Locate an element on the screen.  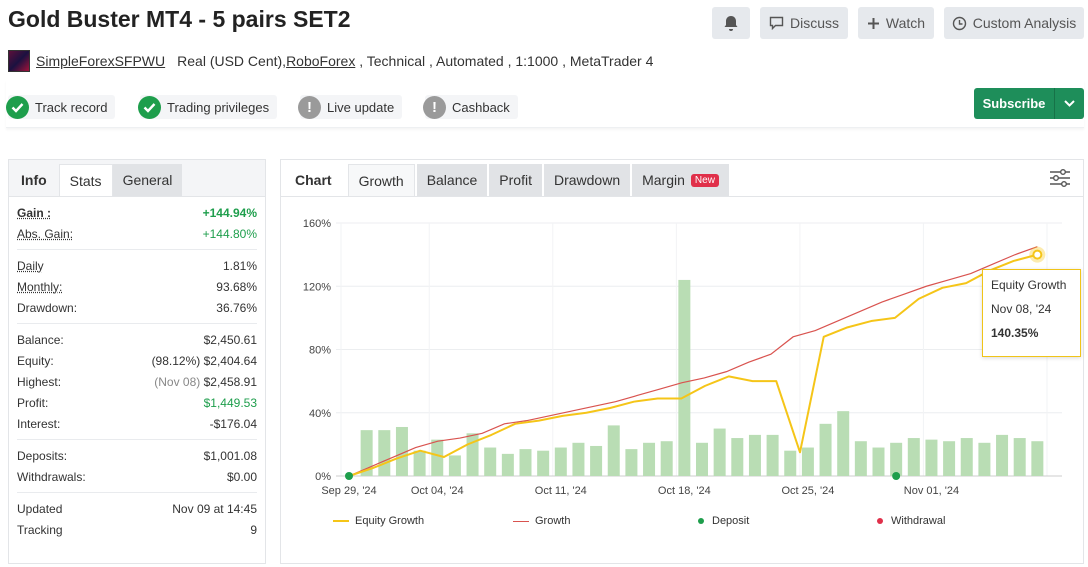
page-title: Gold Buster MT4 - 5 pairs SET2 is located at coordinates (179, 19).